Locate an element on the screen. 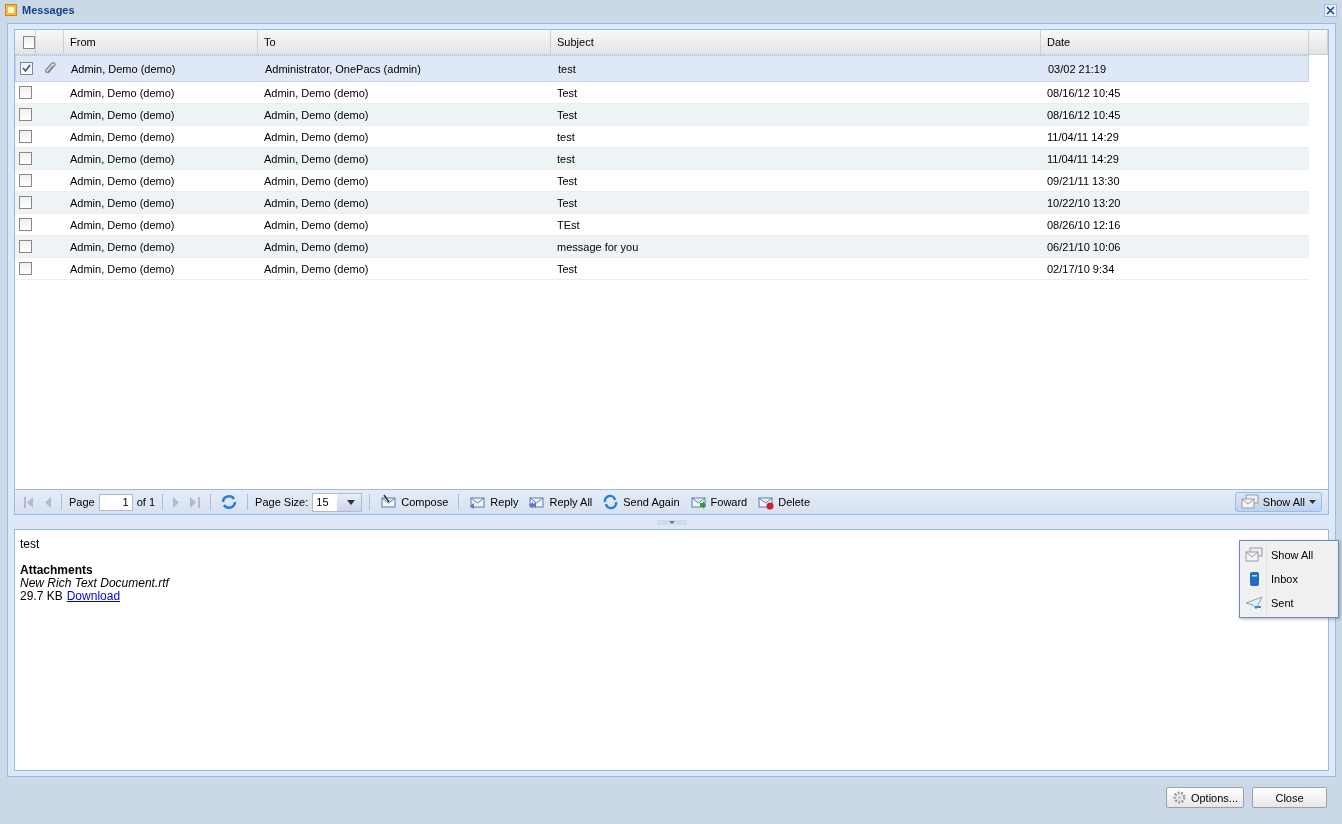 This screenshot has width=1342, height=824. reply-icon is located at coordinates (478, 502).